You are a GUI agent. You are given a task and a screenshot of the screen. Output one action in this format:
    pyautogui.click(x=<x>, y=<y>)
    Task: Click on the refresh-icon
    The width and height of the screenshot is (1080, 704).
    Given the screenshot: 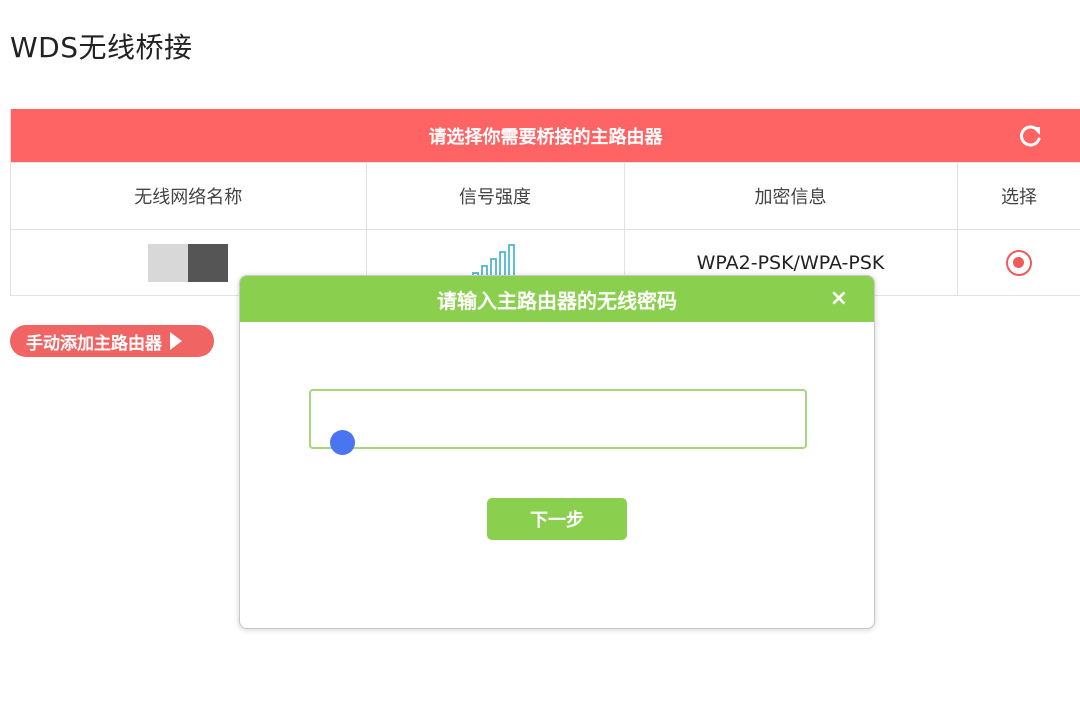 What is the action you would take?
    pyautogui.click(x=1031, y=136)
    